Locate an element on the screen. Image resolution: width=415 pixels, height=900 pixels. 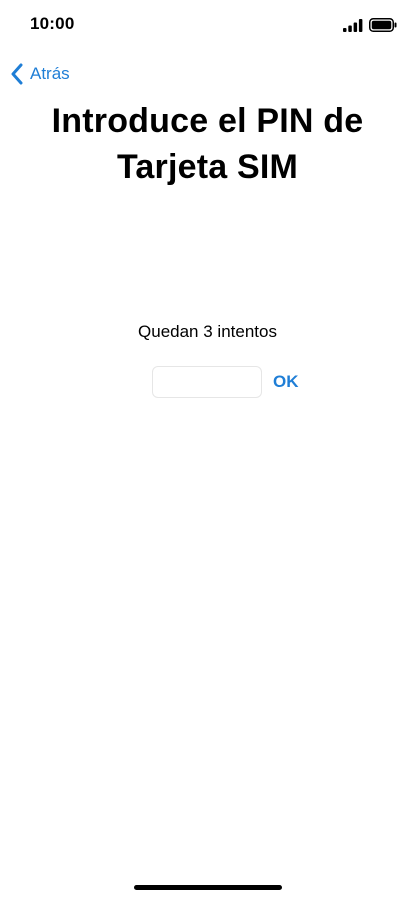
back-button: Atrás is located at coordinates (40, 74).